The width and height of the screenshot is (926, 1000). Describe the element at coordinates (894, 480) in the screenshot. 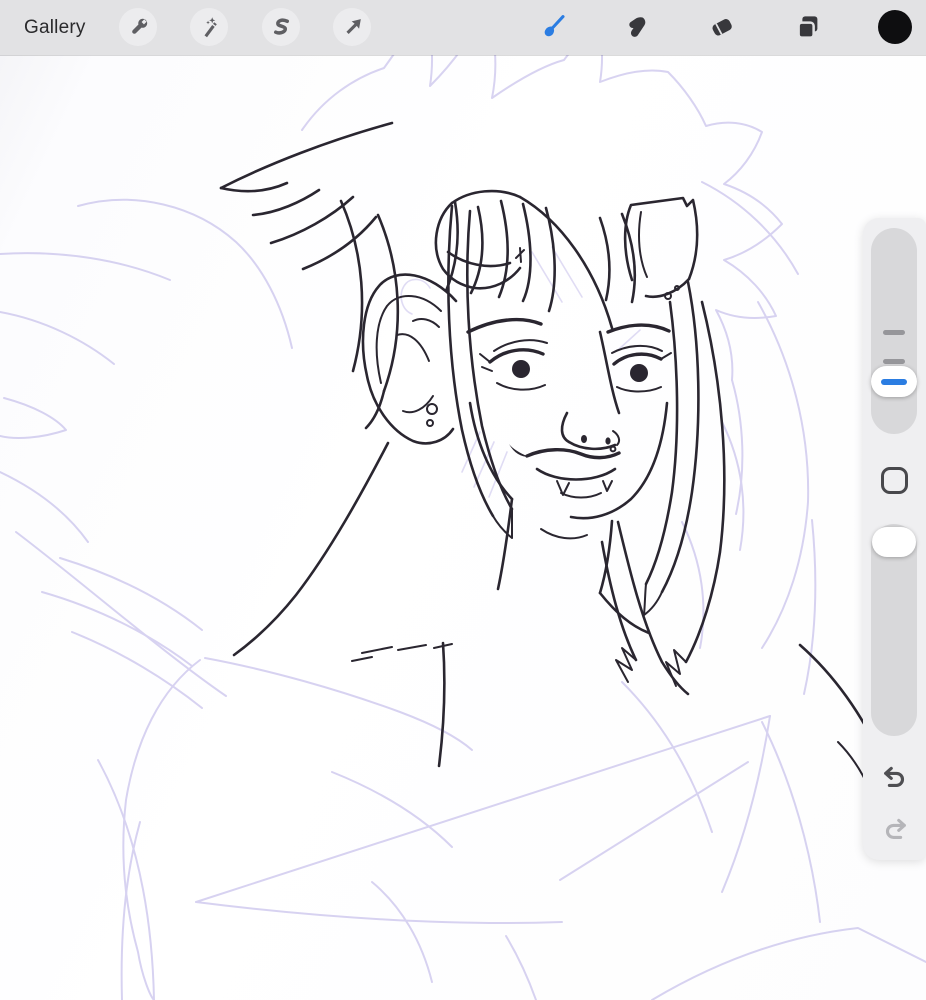

I see `modify-button` at that location.